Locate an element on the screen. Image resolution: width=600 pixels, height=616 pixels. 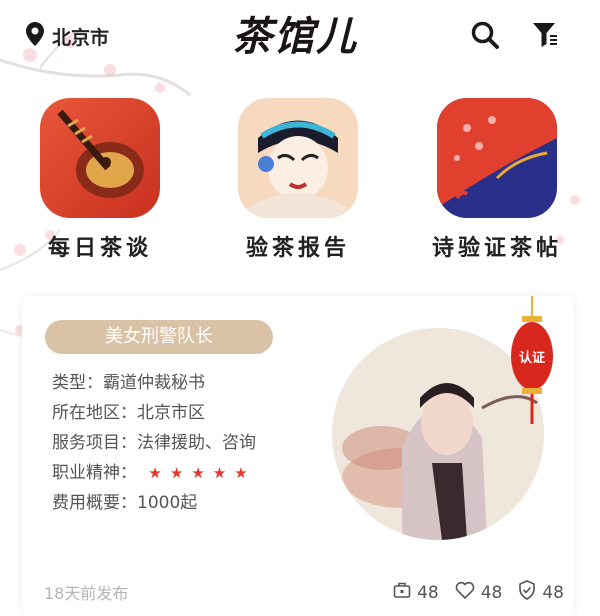
fee-value: 1000起 is located at coordinates (167, 503).